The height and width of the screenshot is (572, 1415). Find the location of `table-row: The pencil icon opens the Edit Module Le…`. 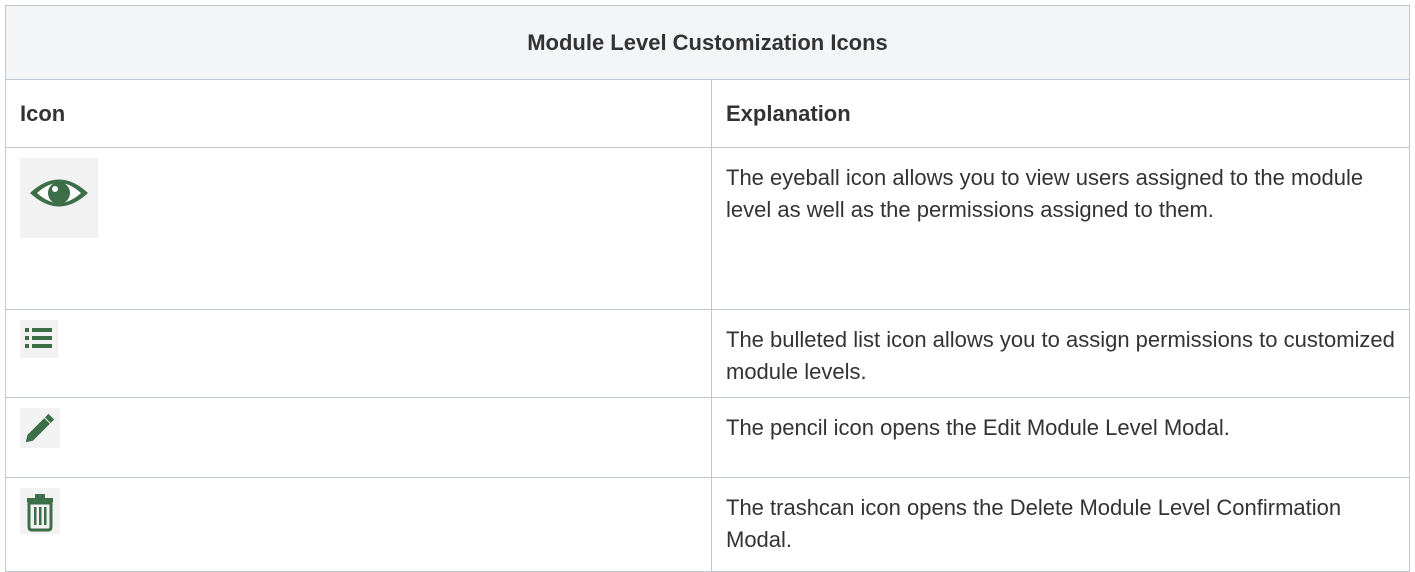

table-row: The pencil icon opens the Edit Module Le… is located at coordinates (707, 437).